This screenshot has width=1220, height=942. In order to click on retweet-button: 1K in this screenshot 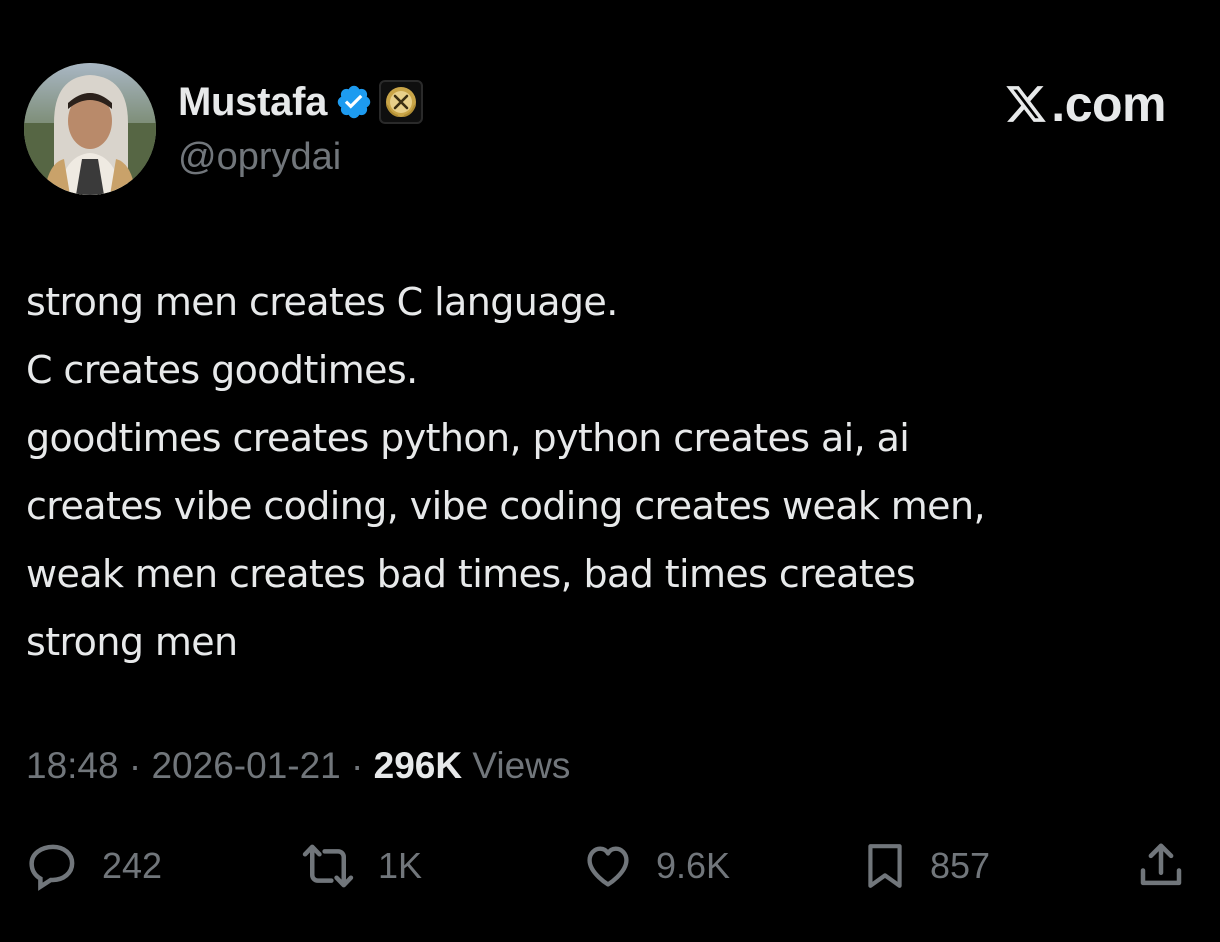, I will do `click(360, 866)`.